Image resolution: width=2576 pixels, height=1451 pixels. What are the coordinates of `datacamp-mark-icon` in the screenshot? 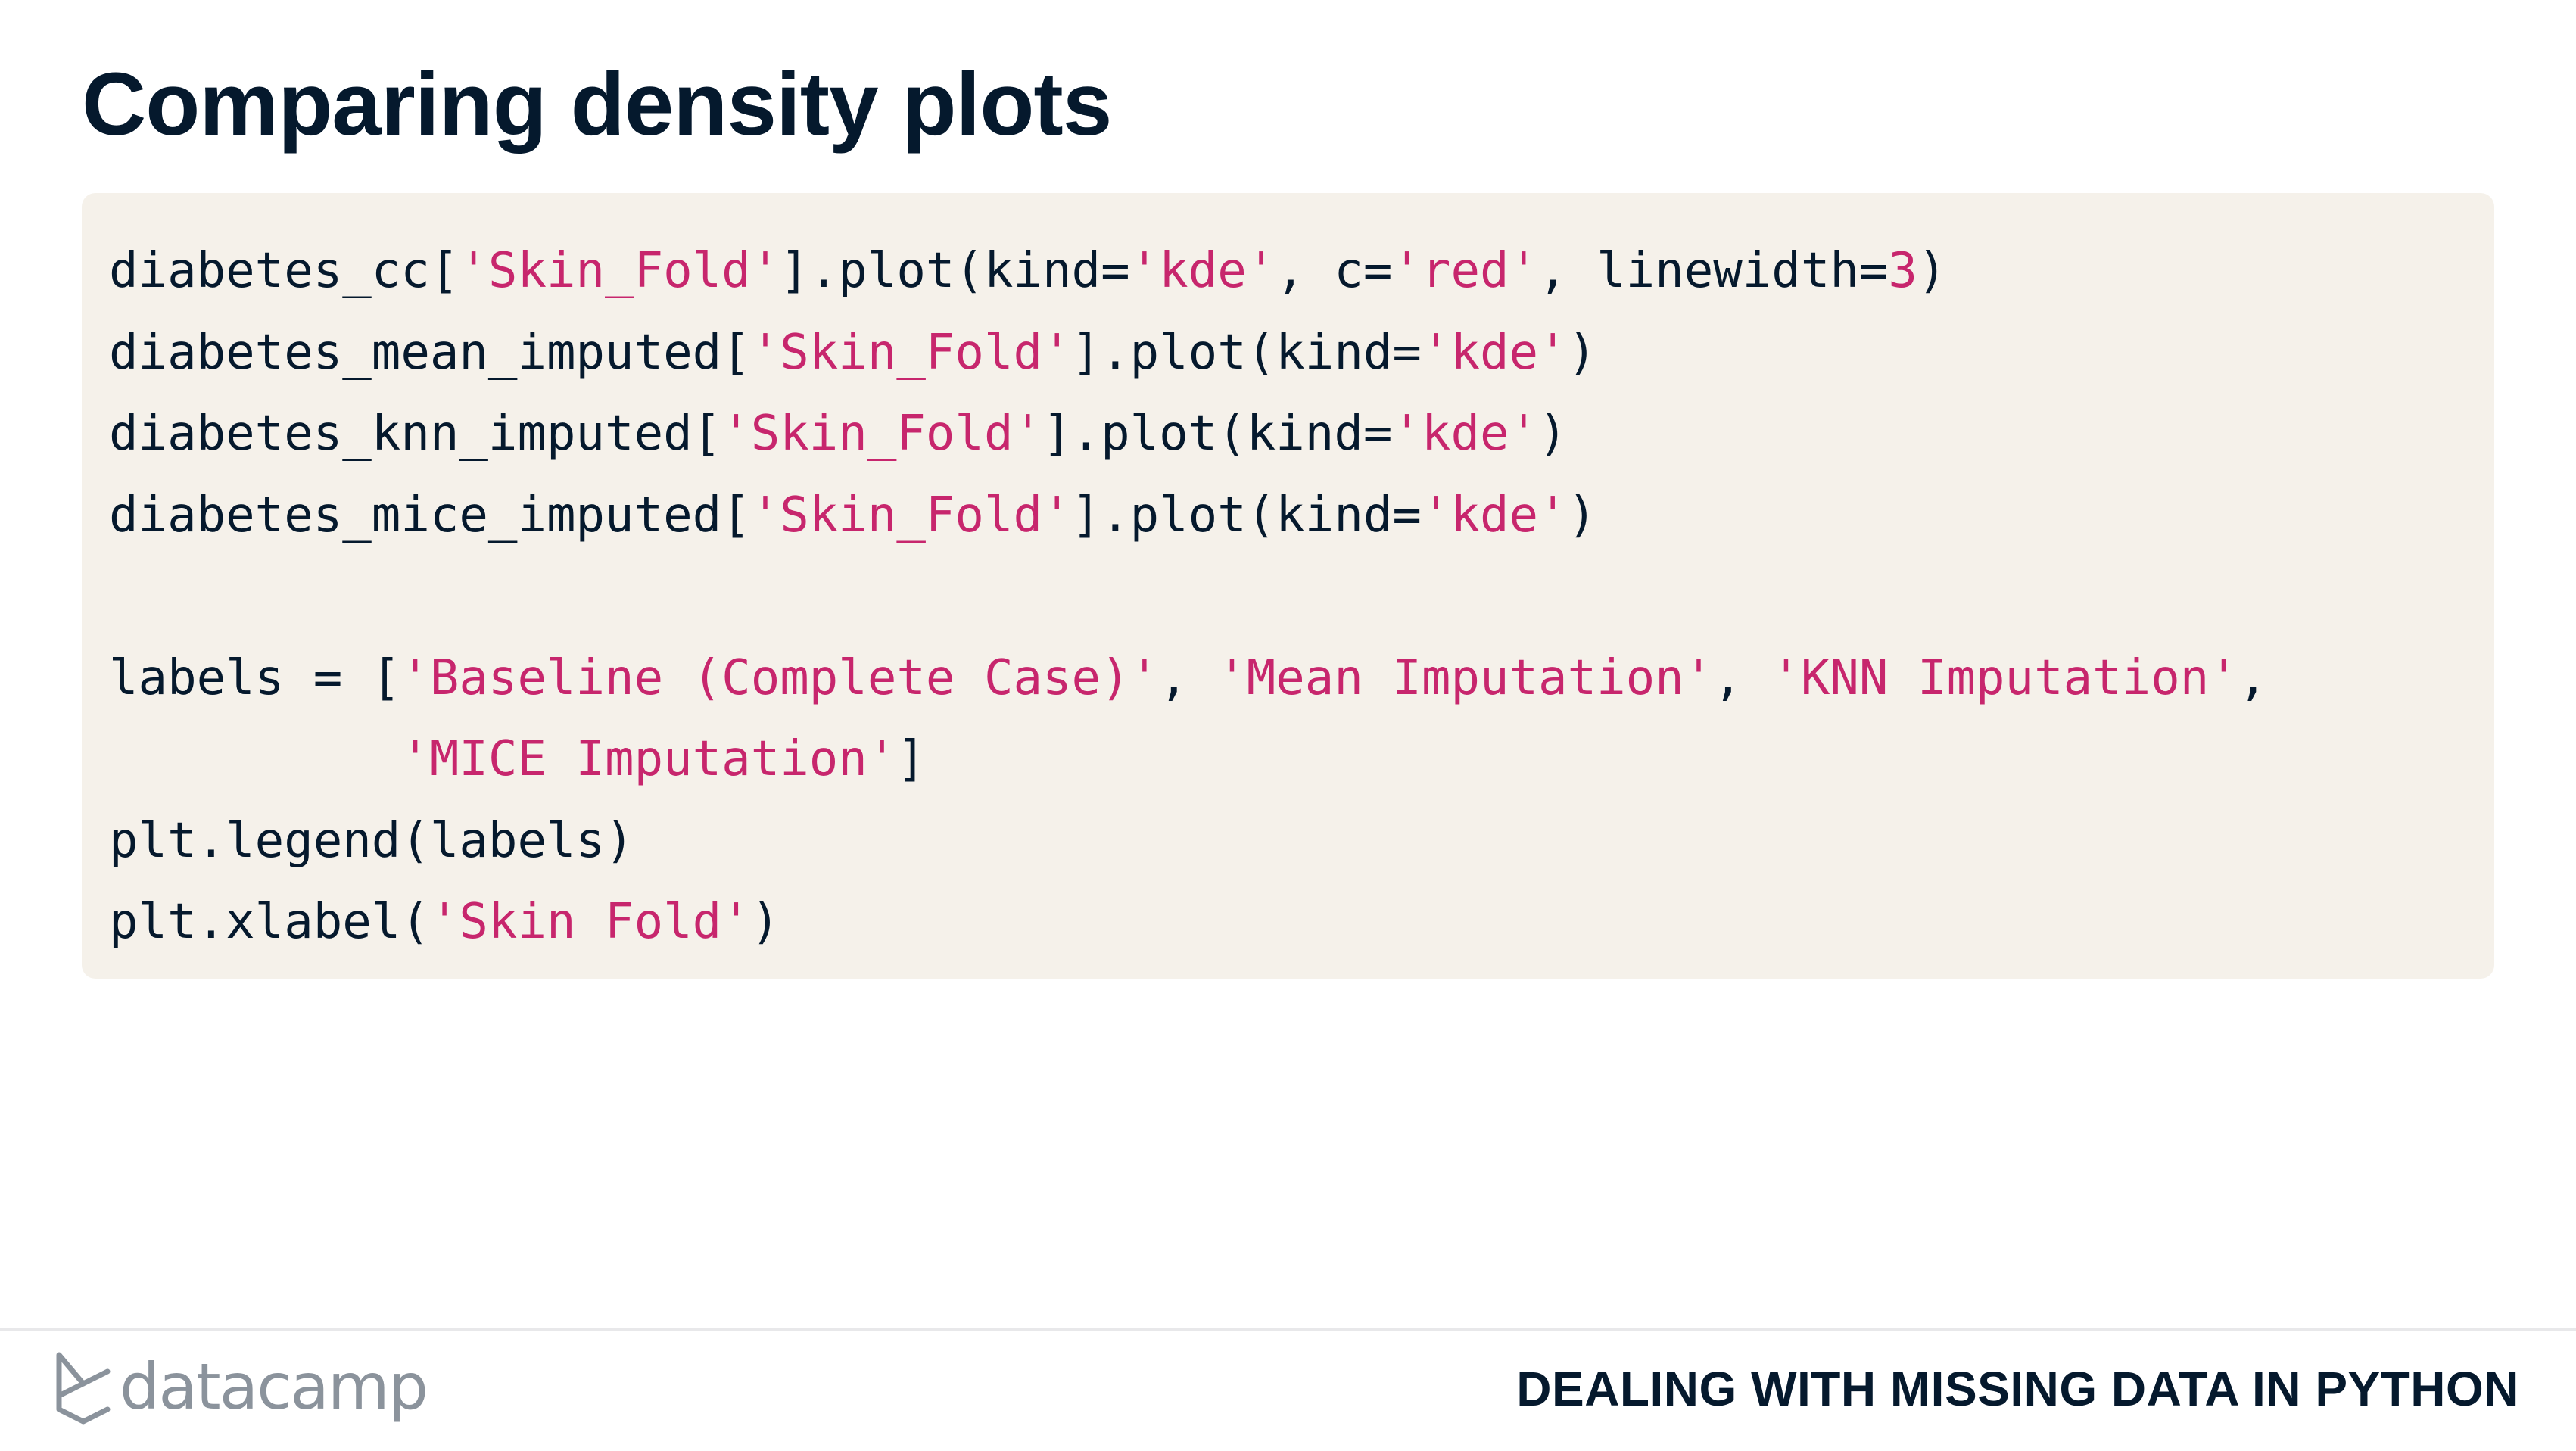 It's located at (83, 1388).